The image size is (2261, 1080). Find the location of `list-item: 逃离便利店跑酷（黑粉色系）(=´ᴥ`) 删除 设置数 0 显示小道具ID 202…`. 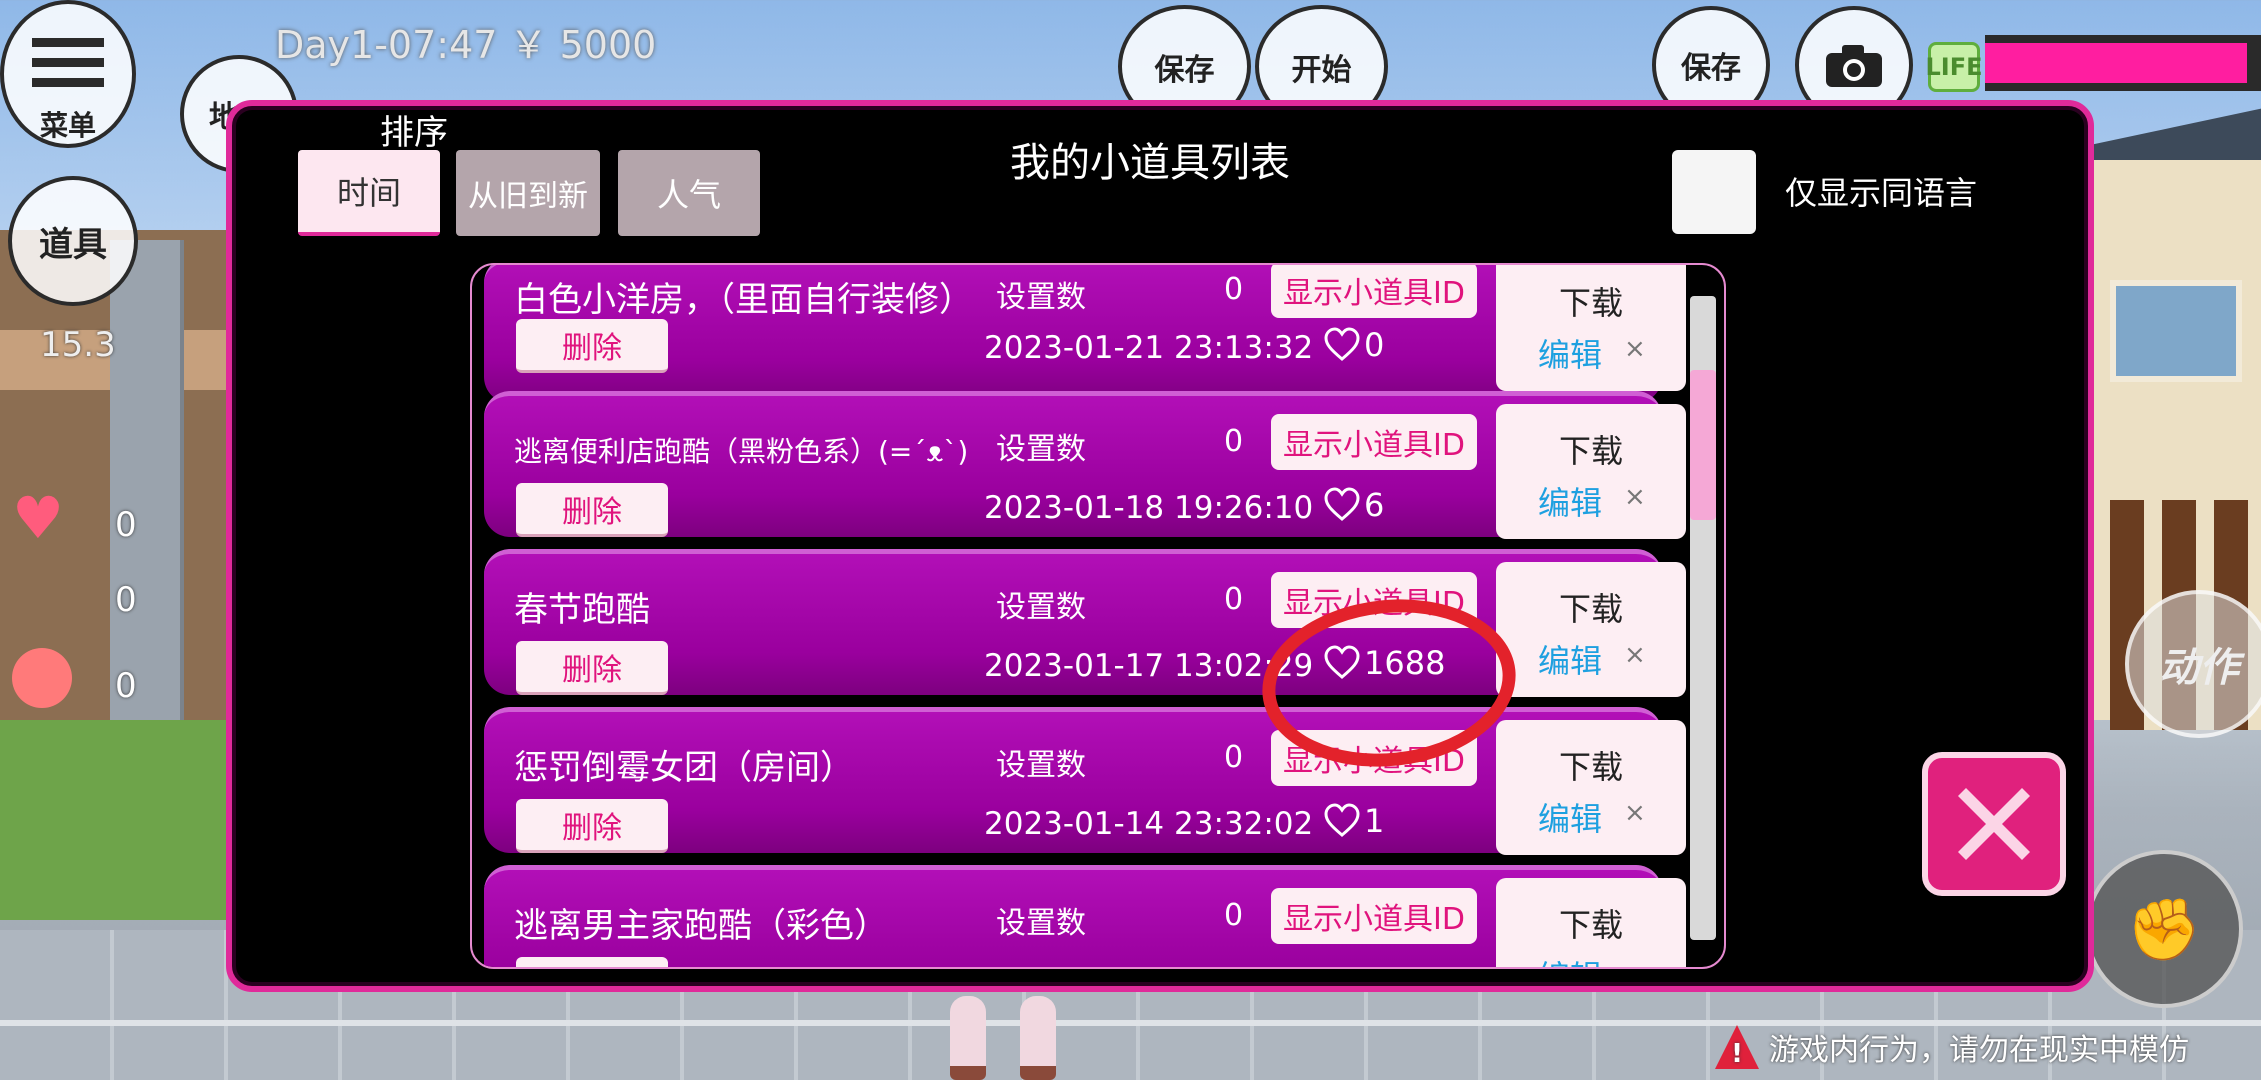

list-item: 逃离便利店跑酷（黑粉色系）(=´ᴥ`) 删除 设置数 0 显示小道具ID 202… is located at coordinates (1085, 465).